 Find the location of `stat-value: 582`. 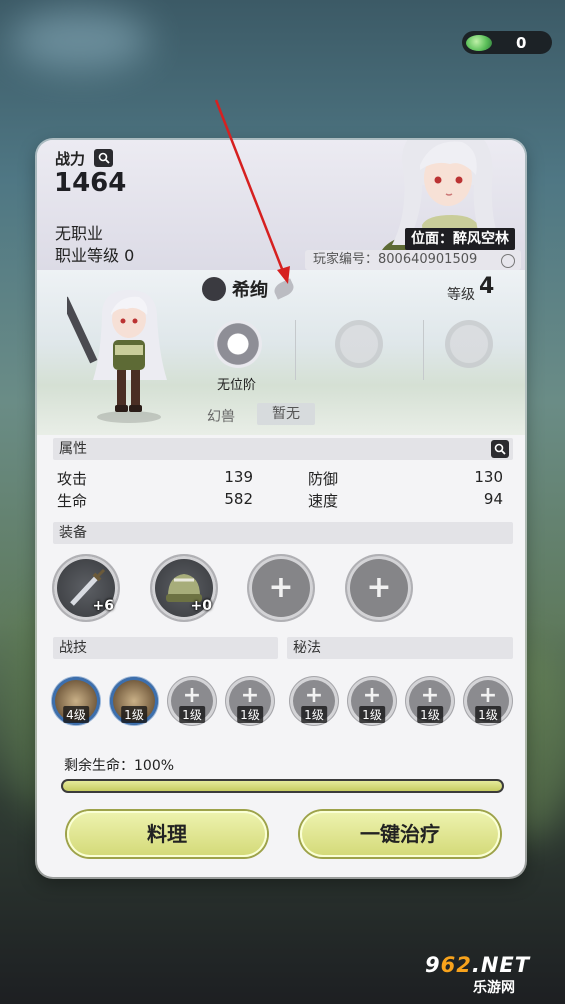

stat-value: 582 is located at coordinates (238, 499).